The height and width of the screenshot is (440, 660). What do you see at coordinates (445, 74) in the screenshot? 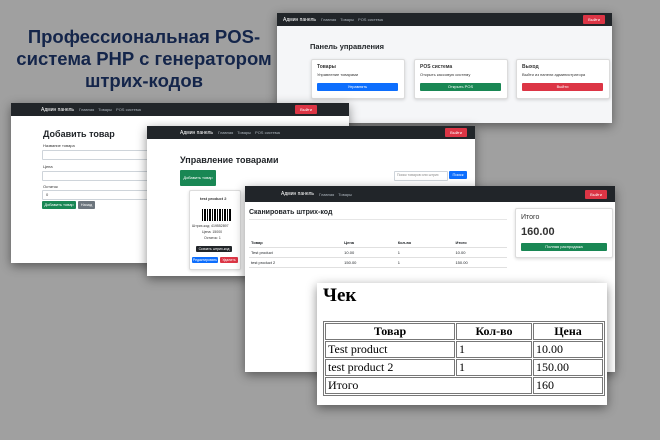
I see `card-text: Открыть кассовую систему` at bounding box center [445, 74].